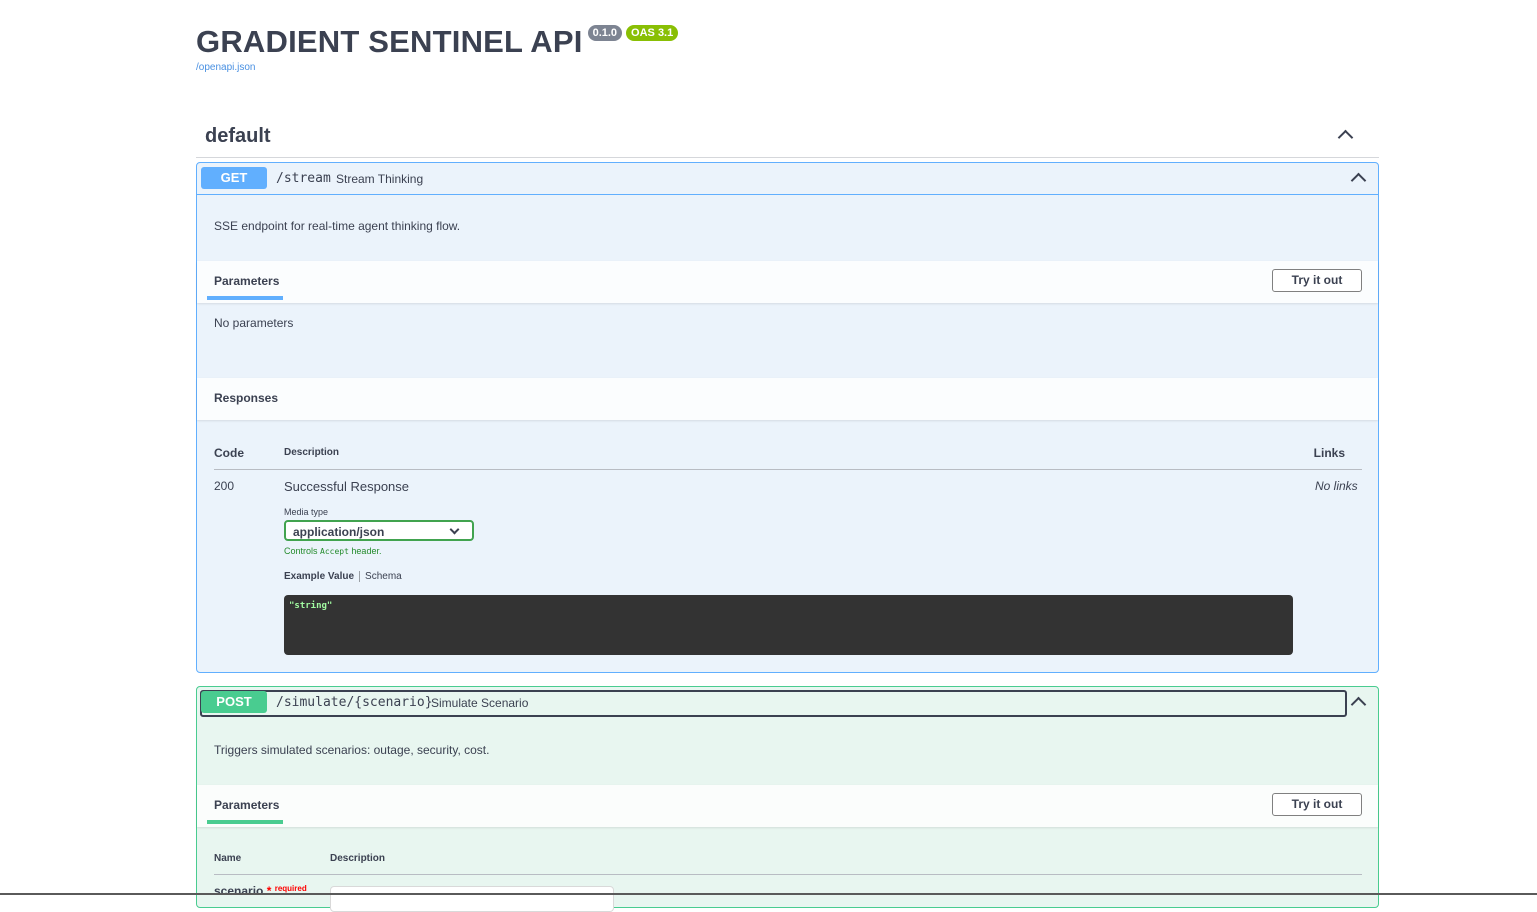 The height and width of the screenshot is (912, 1537). Describe the element at coordinates (246, 398) in the screenshot. I see `responses-title: Responses` at that location.